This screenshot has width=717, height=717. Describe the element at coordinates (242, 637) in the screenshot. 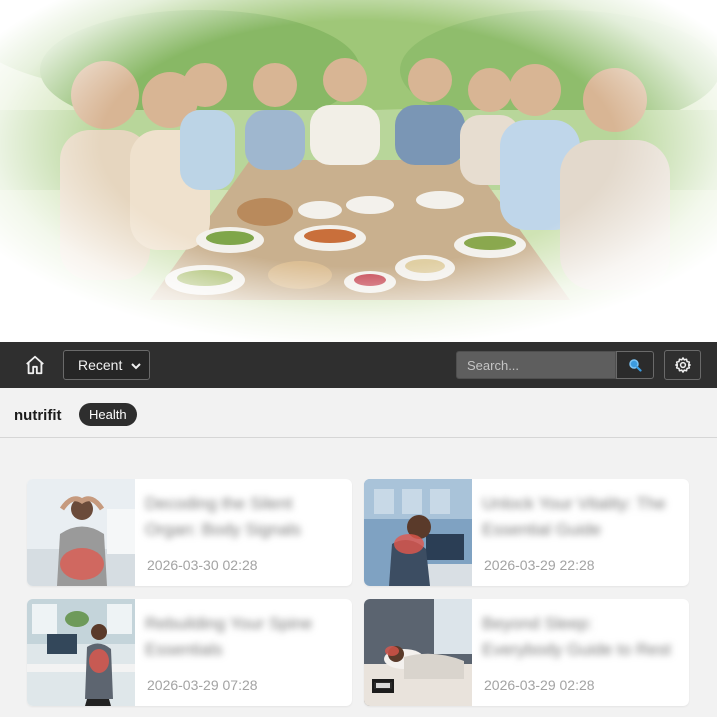

I see `article-title: Rebuilding Your Spine Essentials` at that location.